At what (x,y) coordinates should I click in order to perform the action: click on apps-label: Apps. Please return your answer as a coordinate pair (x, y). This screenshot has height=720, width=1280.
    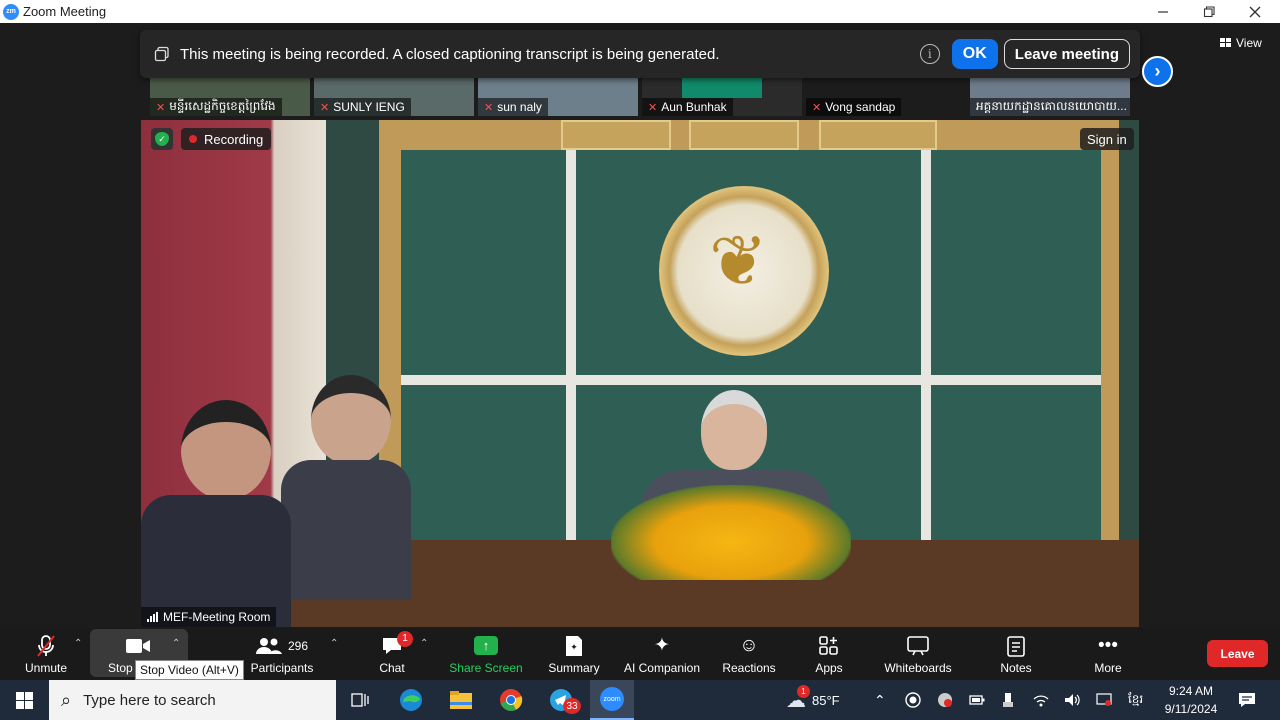
    Looking at the image, I should click on (829, 667).